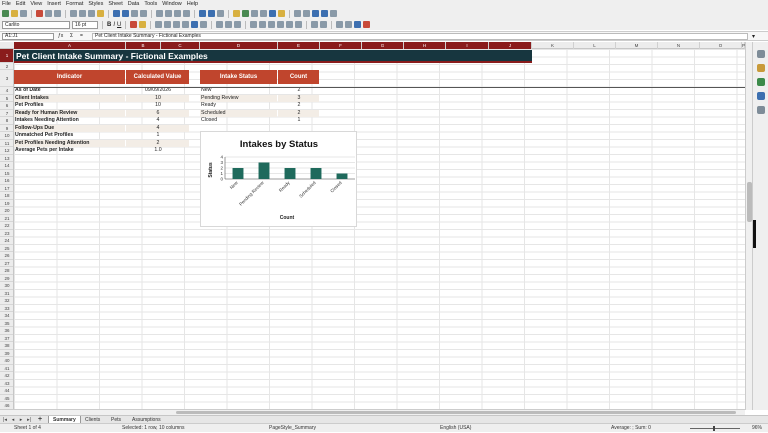 The height and width of the screenshot is (433, 768). I want to click on table2-label-cell: Ready, so click(238, 106).